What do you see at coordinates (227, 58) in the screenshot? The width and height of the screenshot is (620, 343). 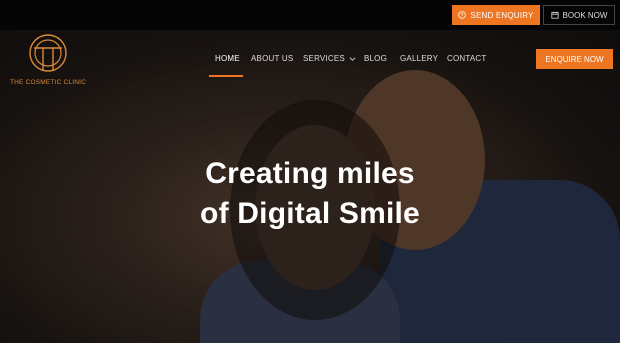 I see `nav-item-home: HOME` at bounding box center [227, 58].